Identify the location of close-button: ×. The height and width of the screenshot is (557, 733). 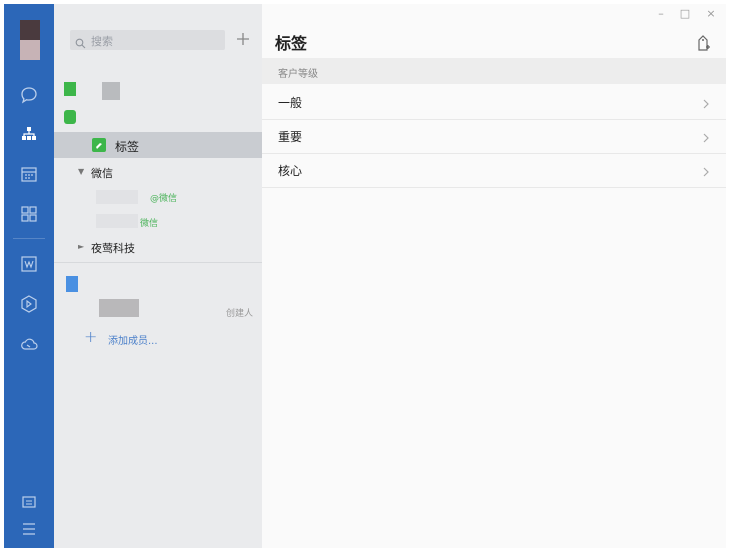
(711, 14).